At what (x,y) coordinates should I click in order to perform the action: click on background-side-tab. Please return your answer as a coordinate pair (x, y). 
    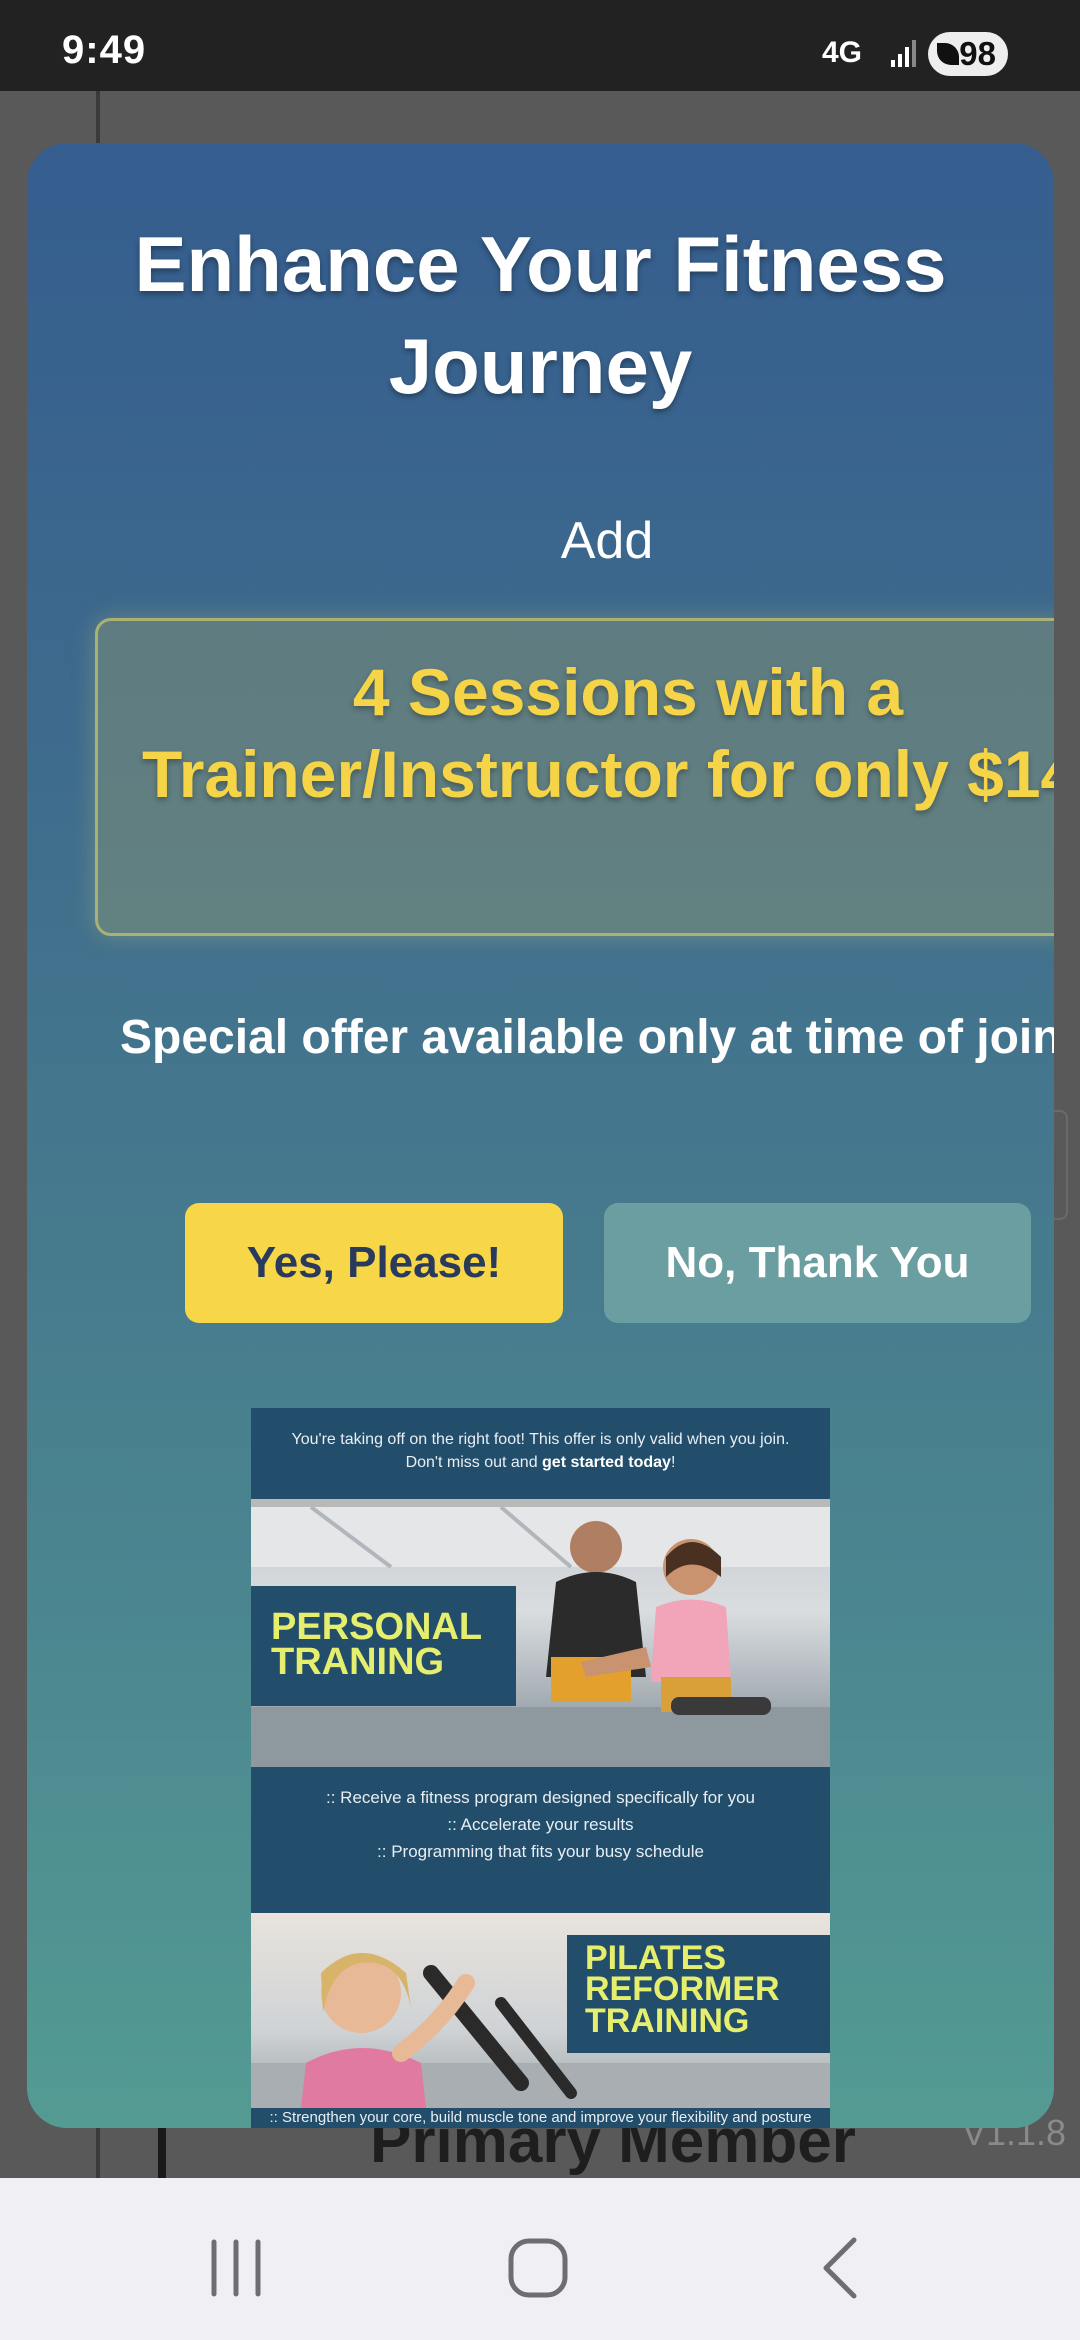
    Looking at the image, I should click on (1061, 1165).